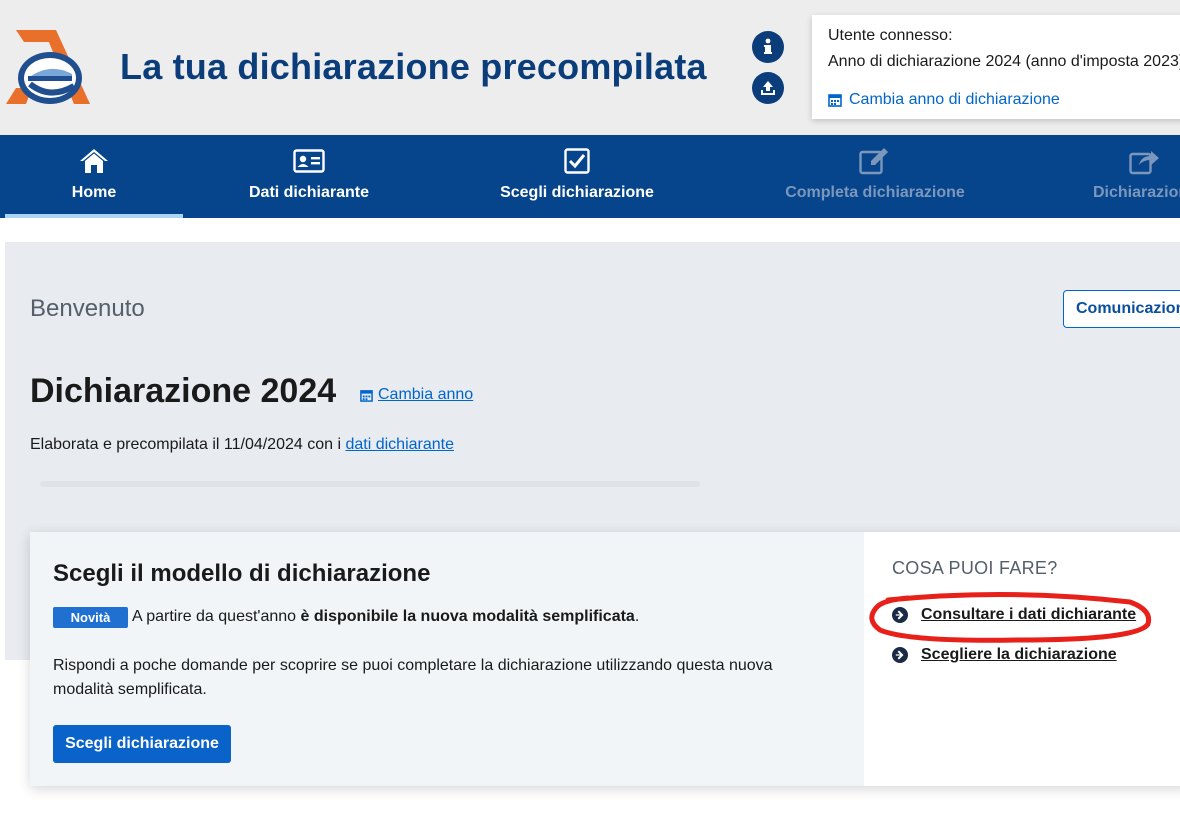 This screenshot has height=829, width=1180. I want to click on dati-dichiarante-link: dati dichiarante, so click(399, 444).